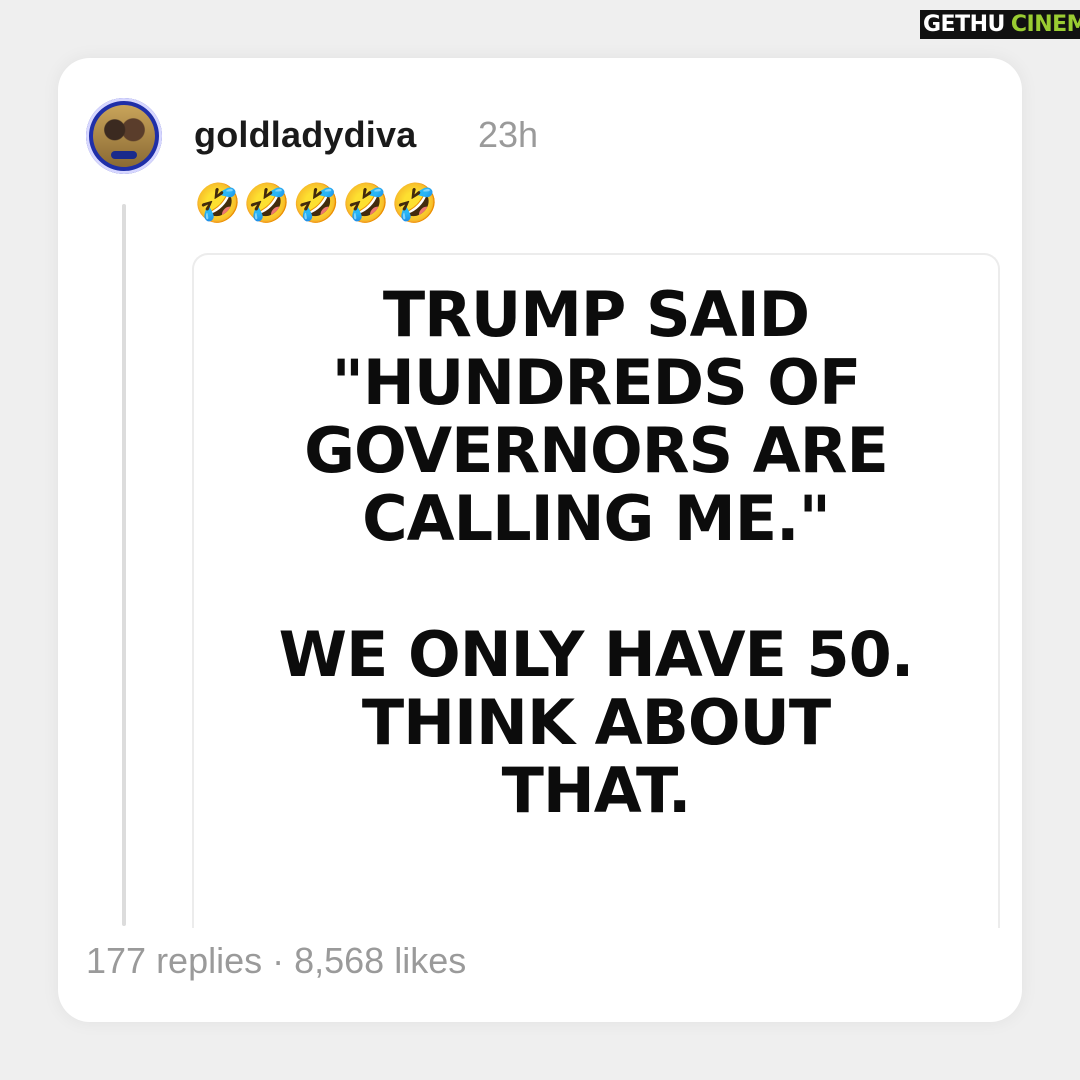  Describe the element at coordinates (596, 722) in the screenshot. I see `meme-line-6: THINK ABOUT` at that location.